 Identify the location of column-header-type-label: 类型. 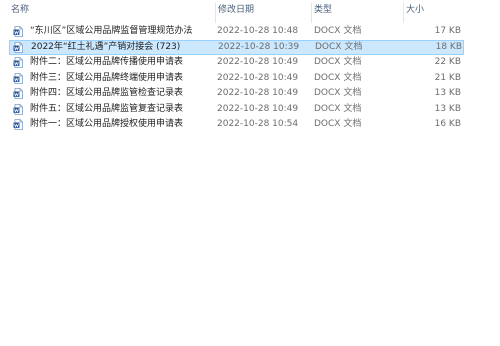
(323, 10).